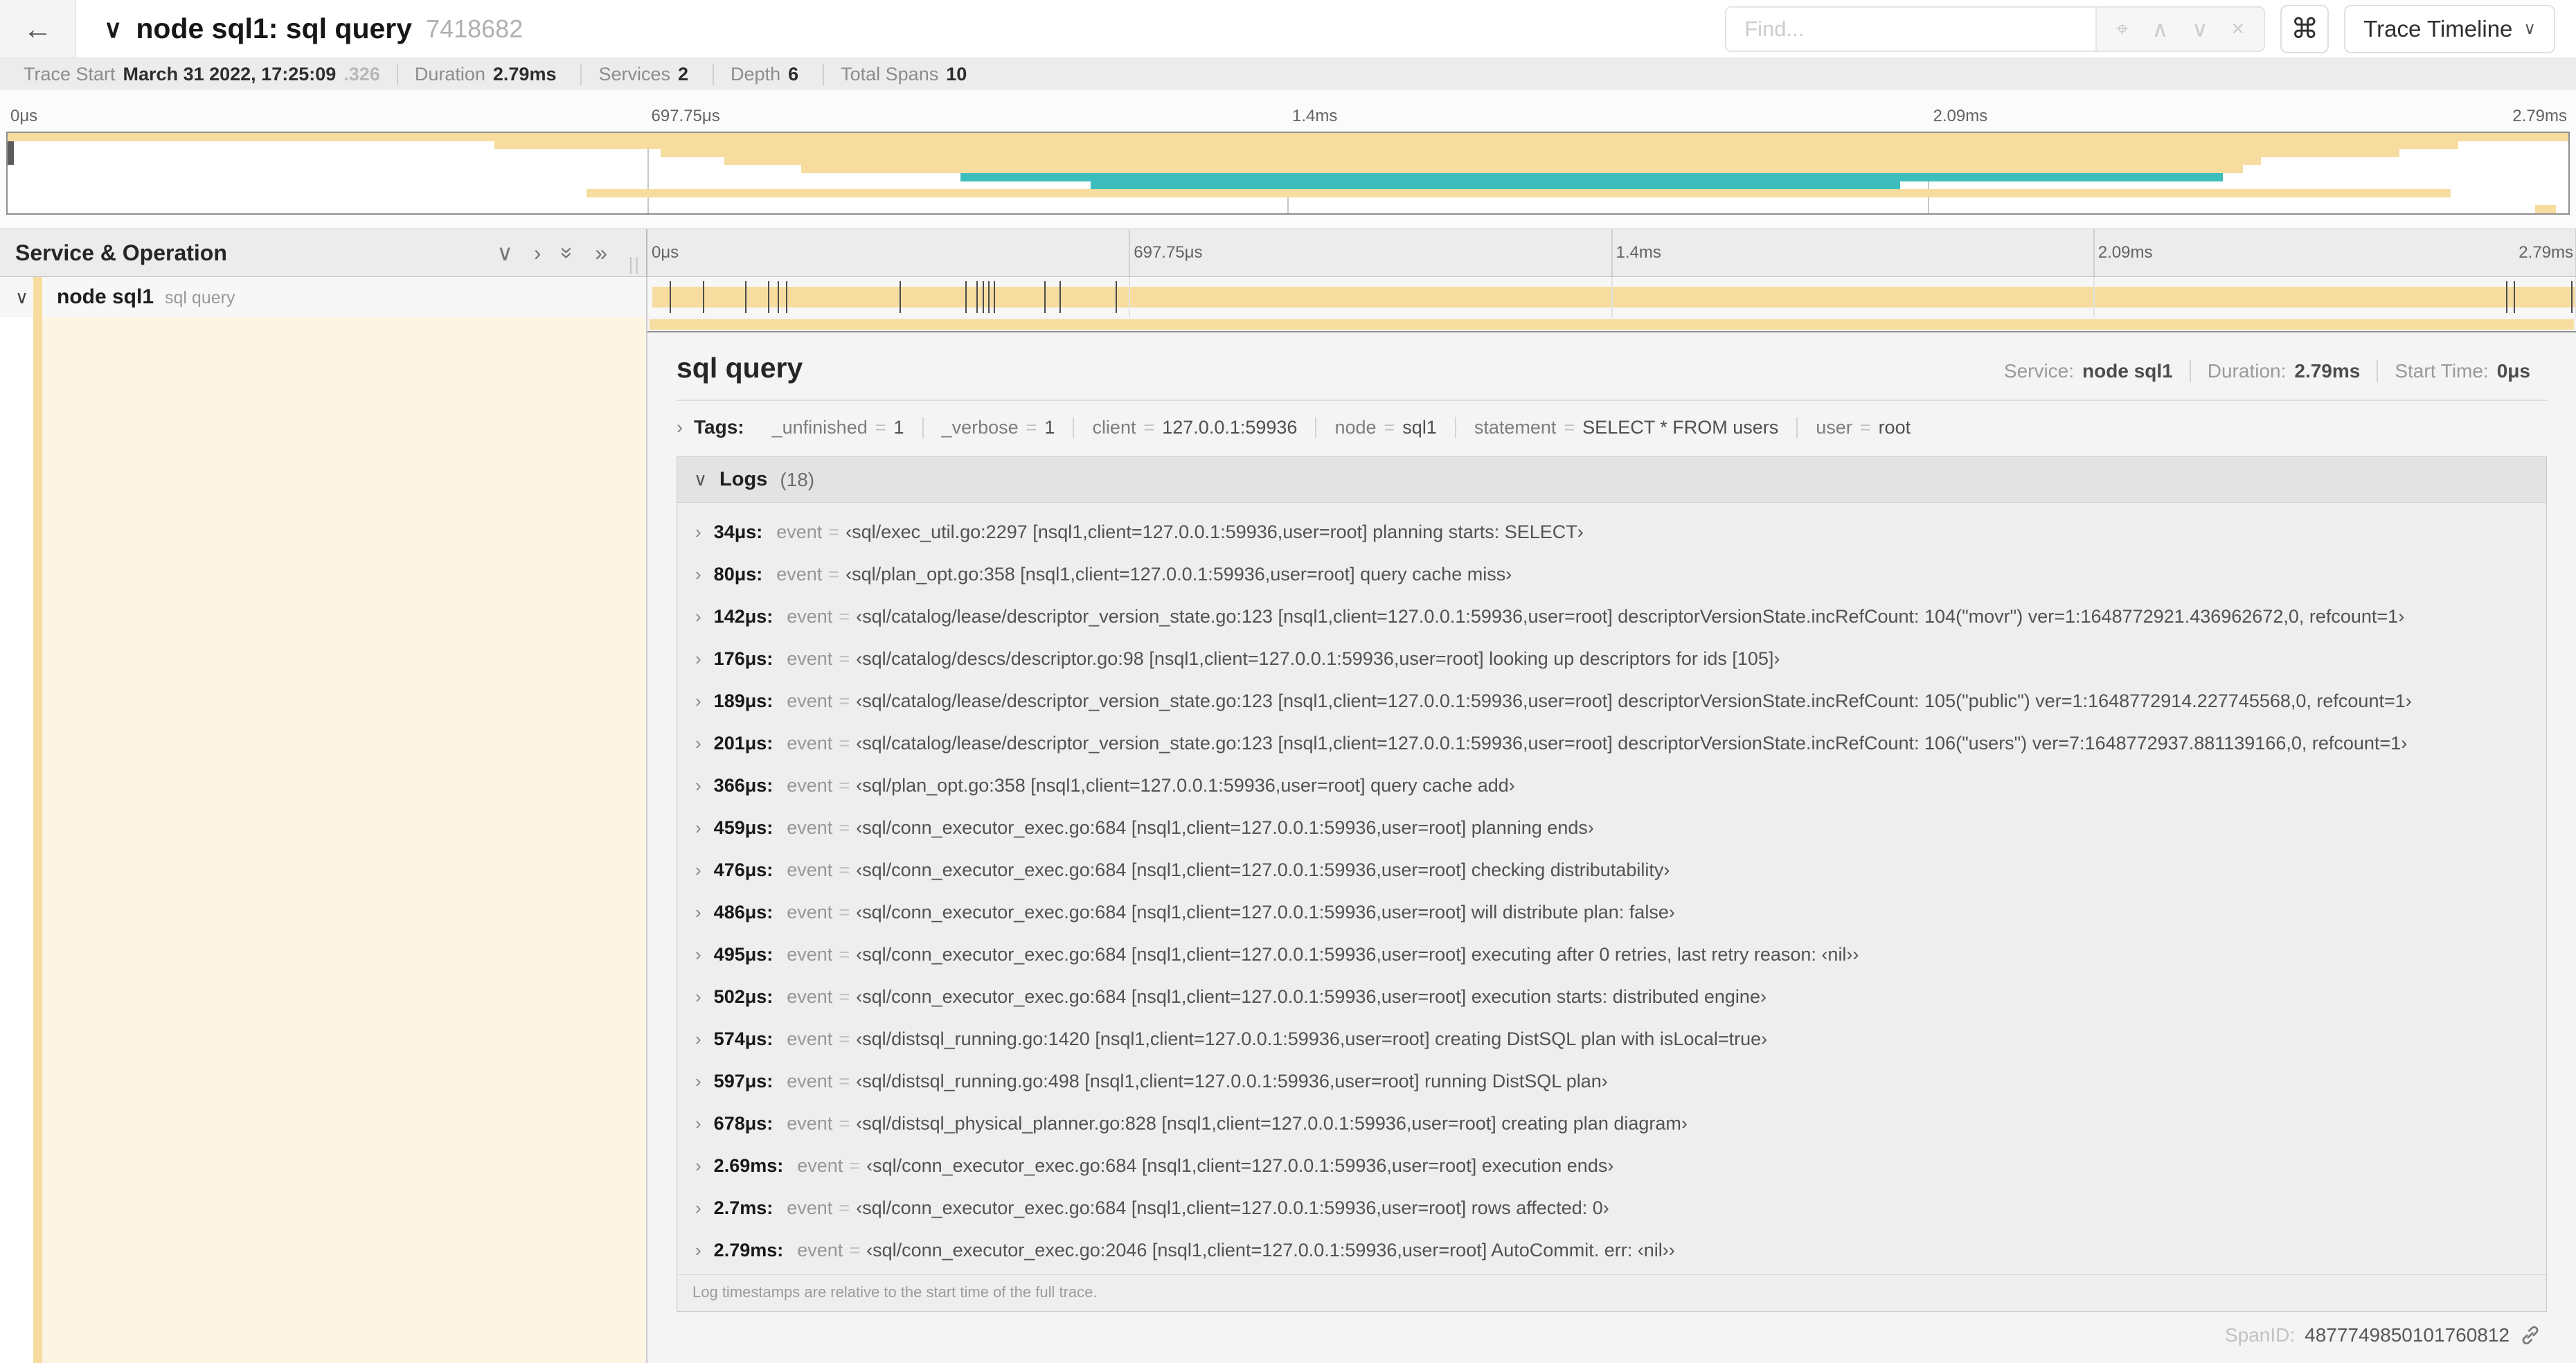  I want to click on next-span-bar-partial, so click(1612, 325).